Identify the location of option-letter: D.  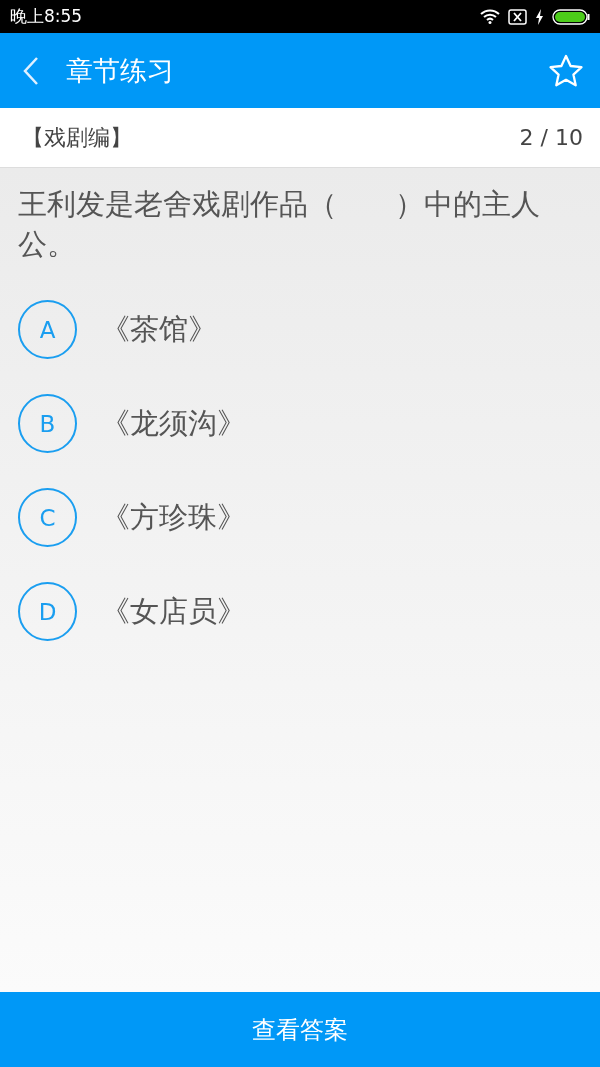
(47, 611).